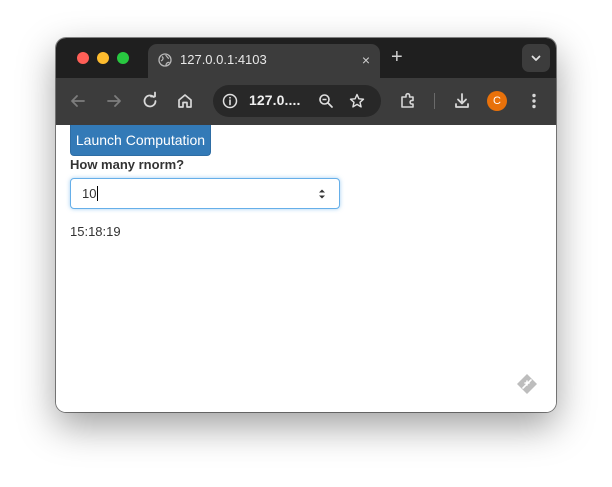 The width and height of the screenshot is (612, 487). What do you see at coordinates (150, 101) in the screenshot?
I see `reload-icon` at bounding box center [150, 101].